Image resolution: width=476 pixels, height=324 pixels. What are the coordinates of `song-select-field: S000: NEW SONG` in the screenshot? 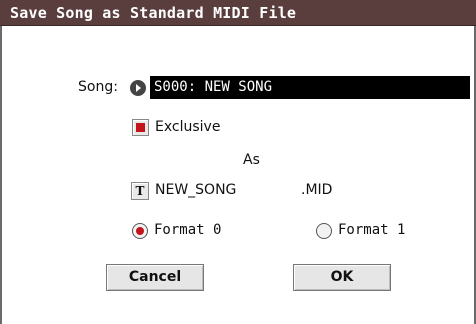 It's located at (310, 87).